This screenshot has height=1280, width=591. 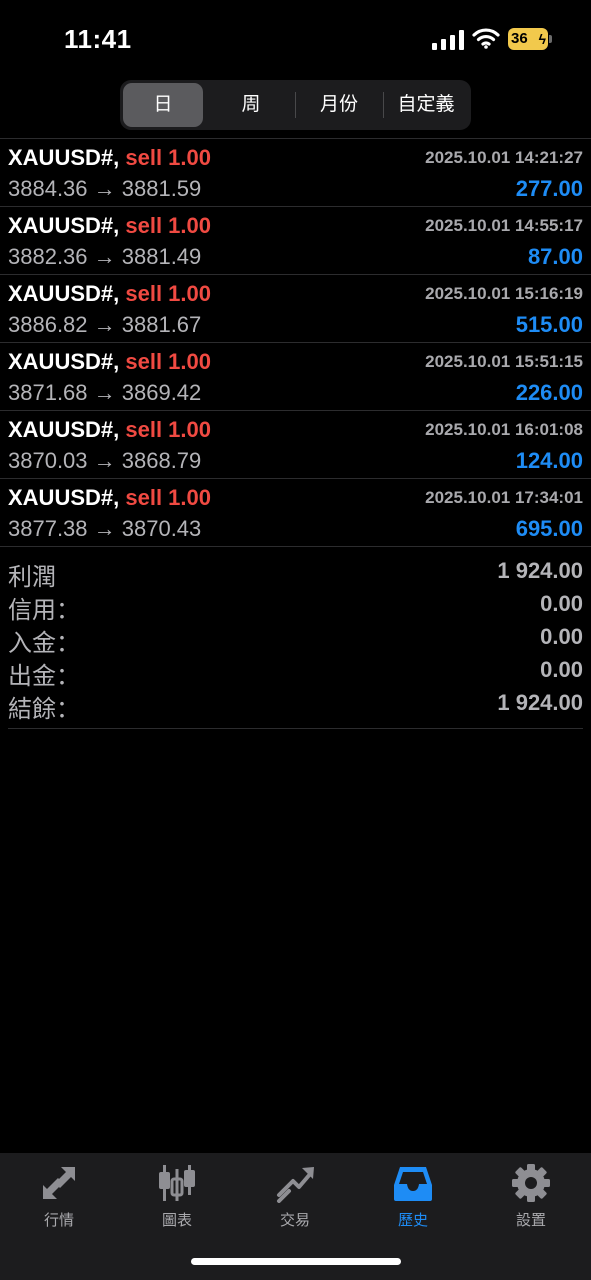 I want to click on trade-datetime: 2025.10.01 14:21:27, so click(x=504, y=157).